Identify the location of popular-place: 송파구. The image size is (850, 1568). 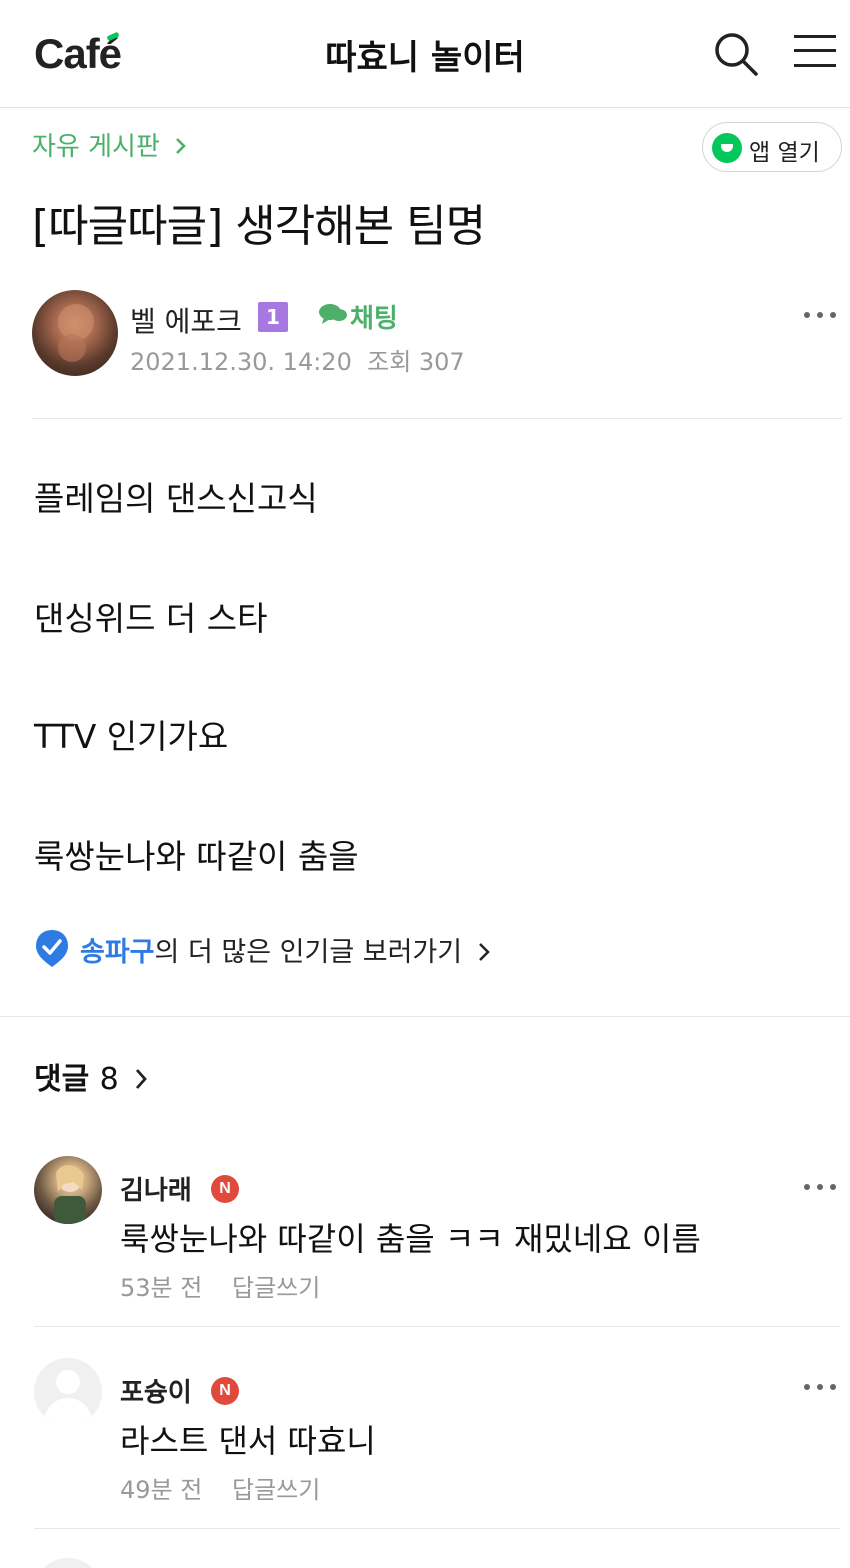
(117, 952).